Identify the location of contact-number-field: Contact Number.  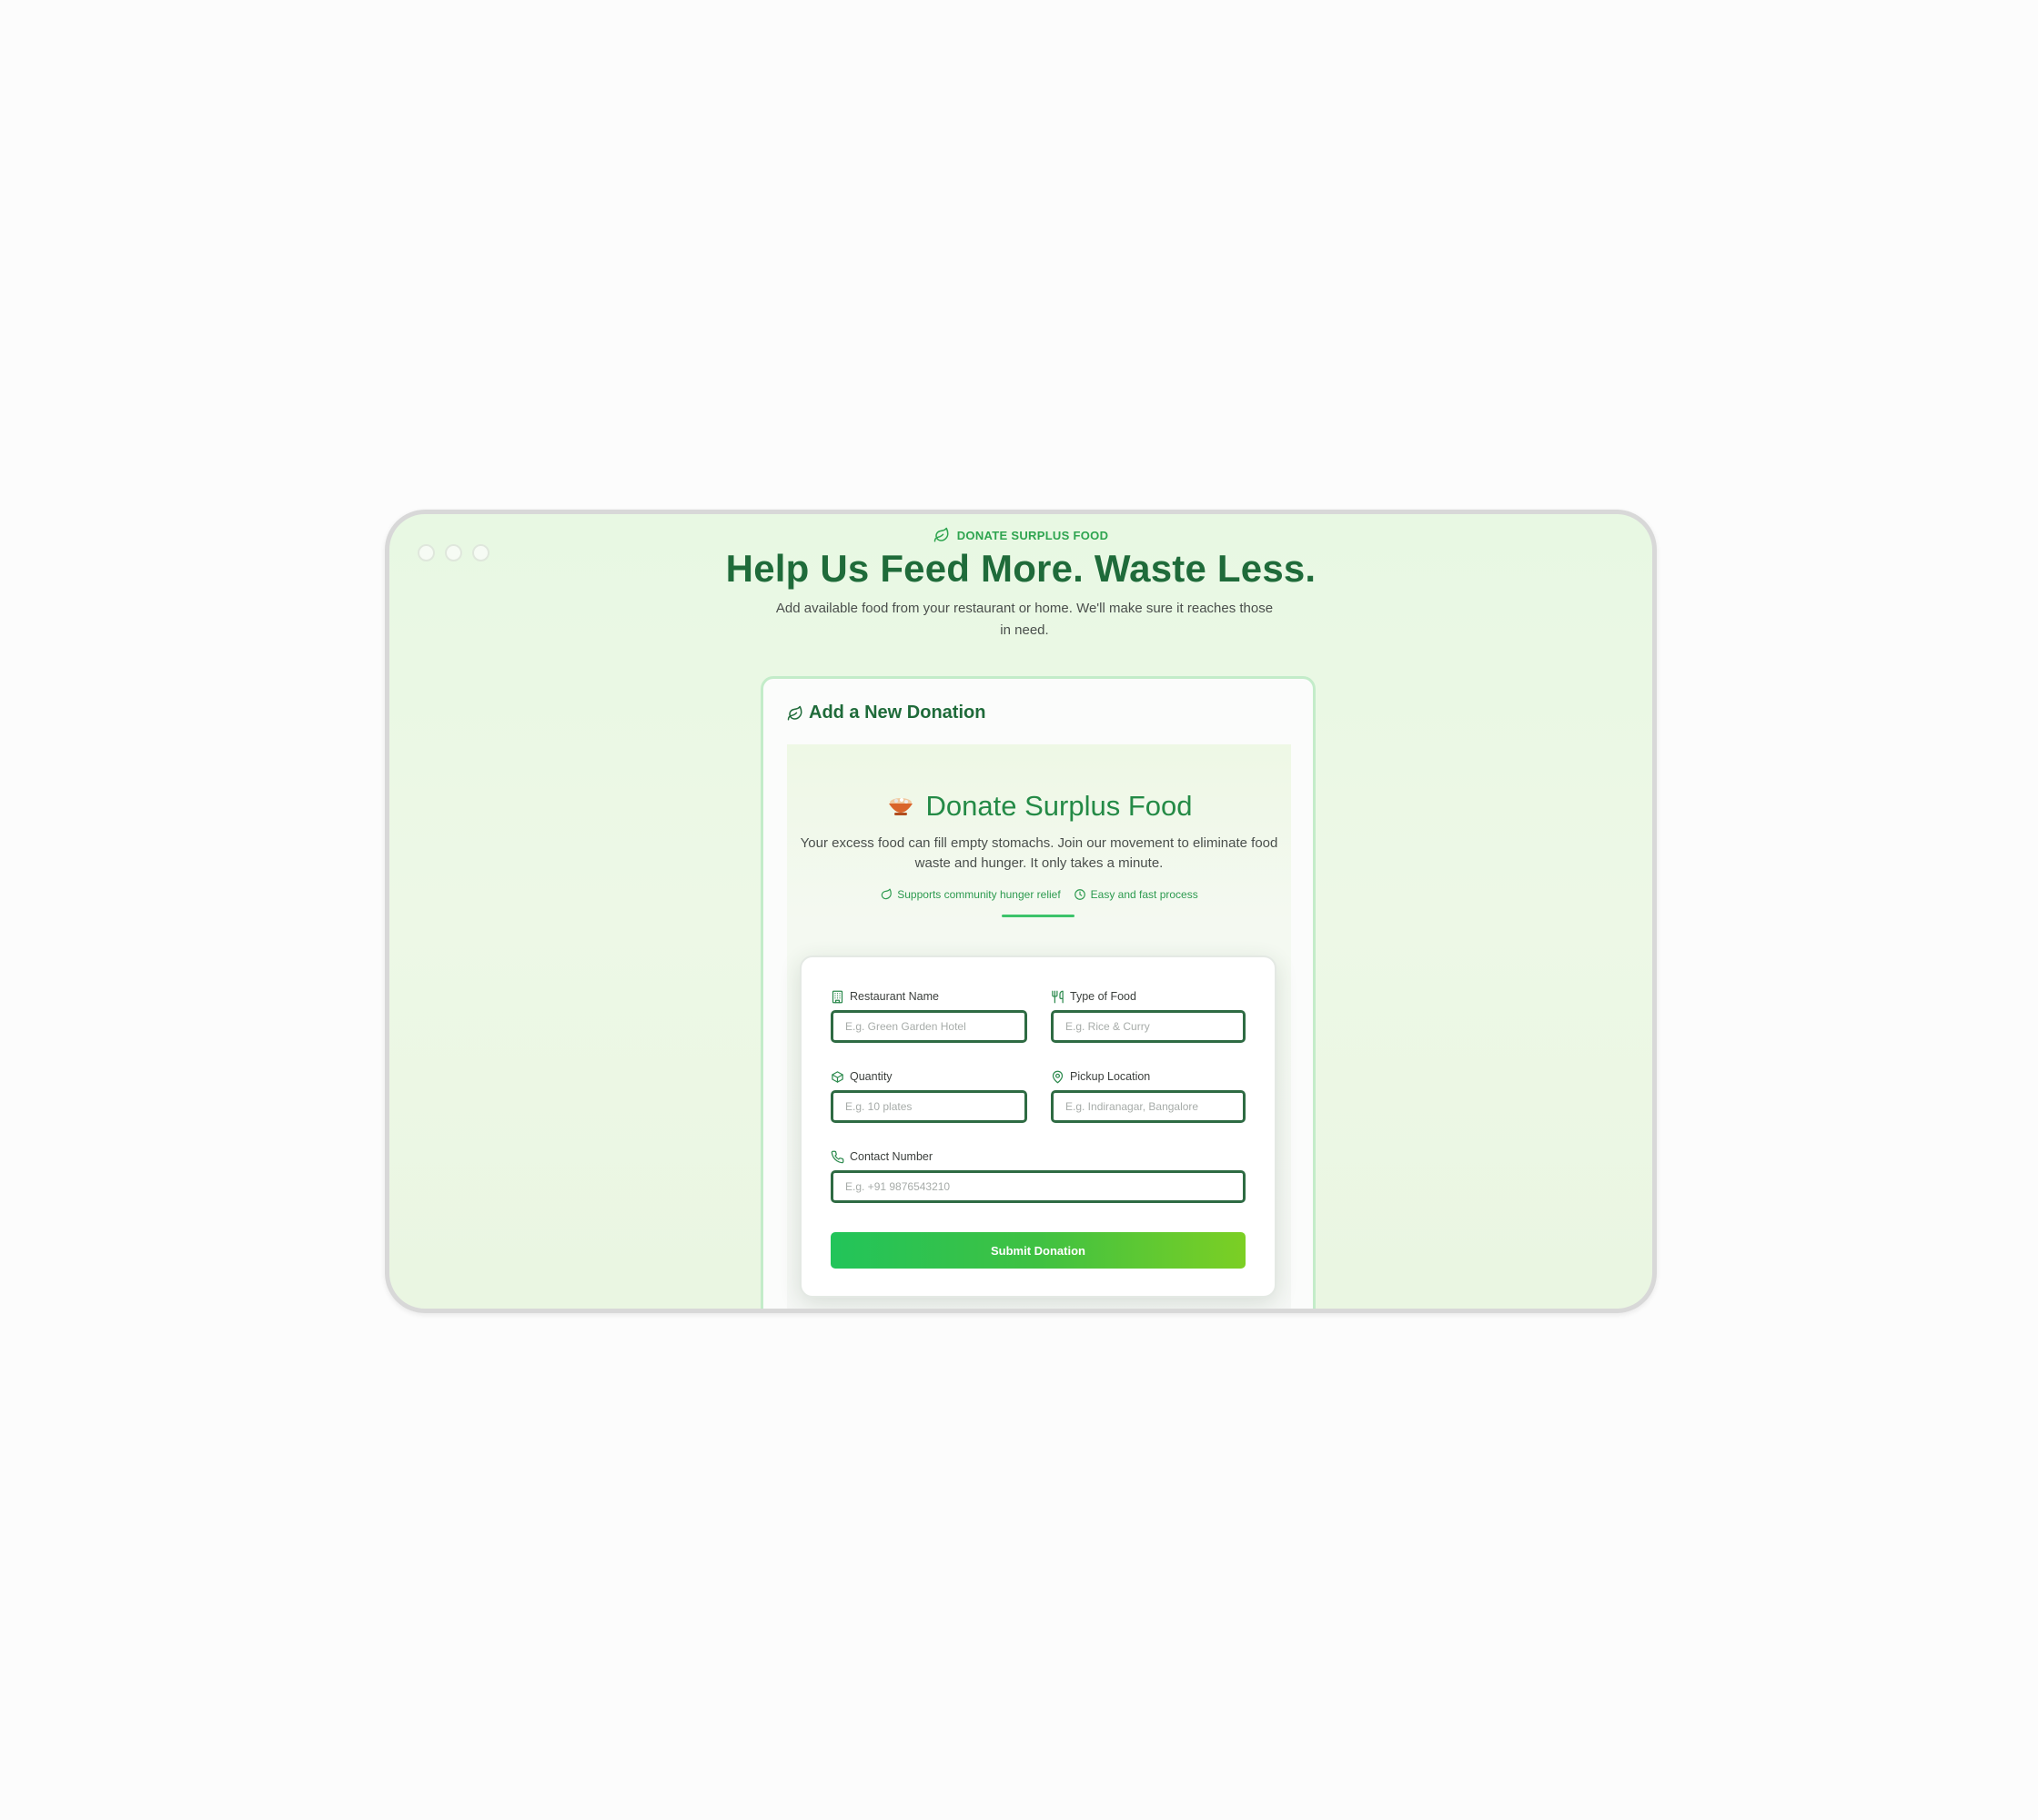
(1038, 1176).